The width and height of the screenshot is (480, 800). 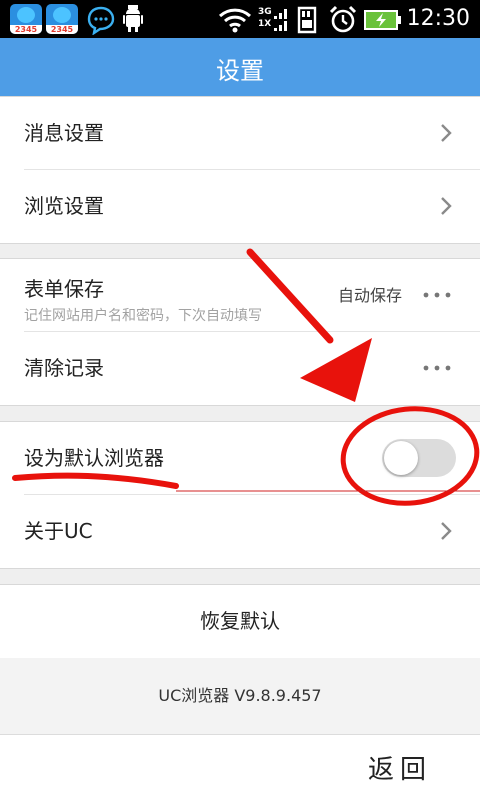 I want to click on form-save-value: 自动保存, so click(x=369, y=295).